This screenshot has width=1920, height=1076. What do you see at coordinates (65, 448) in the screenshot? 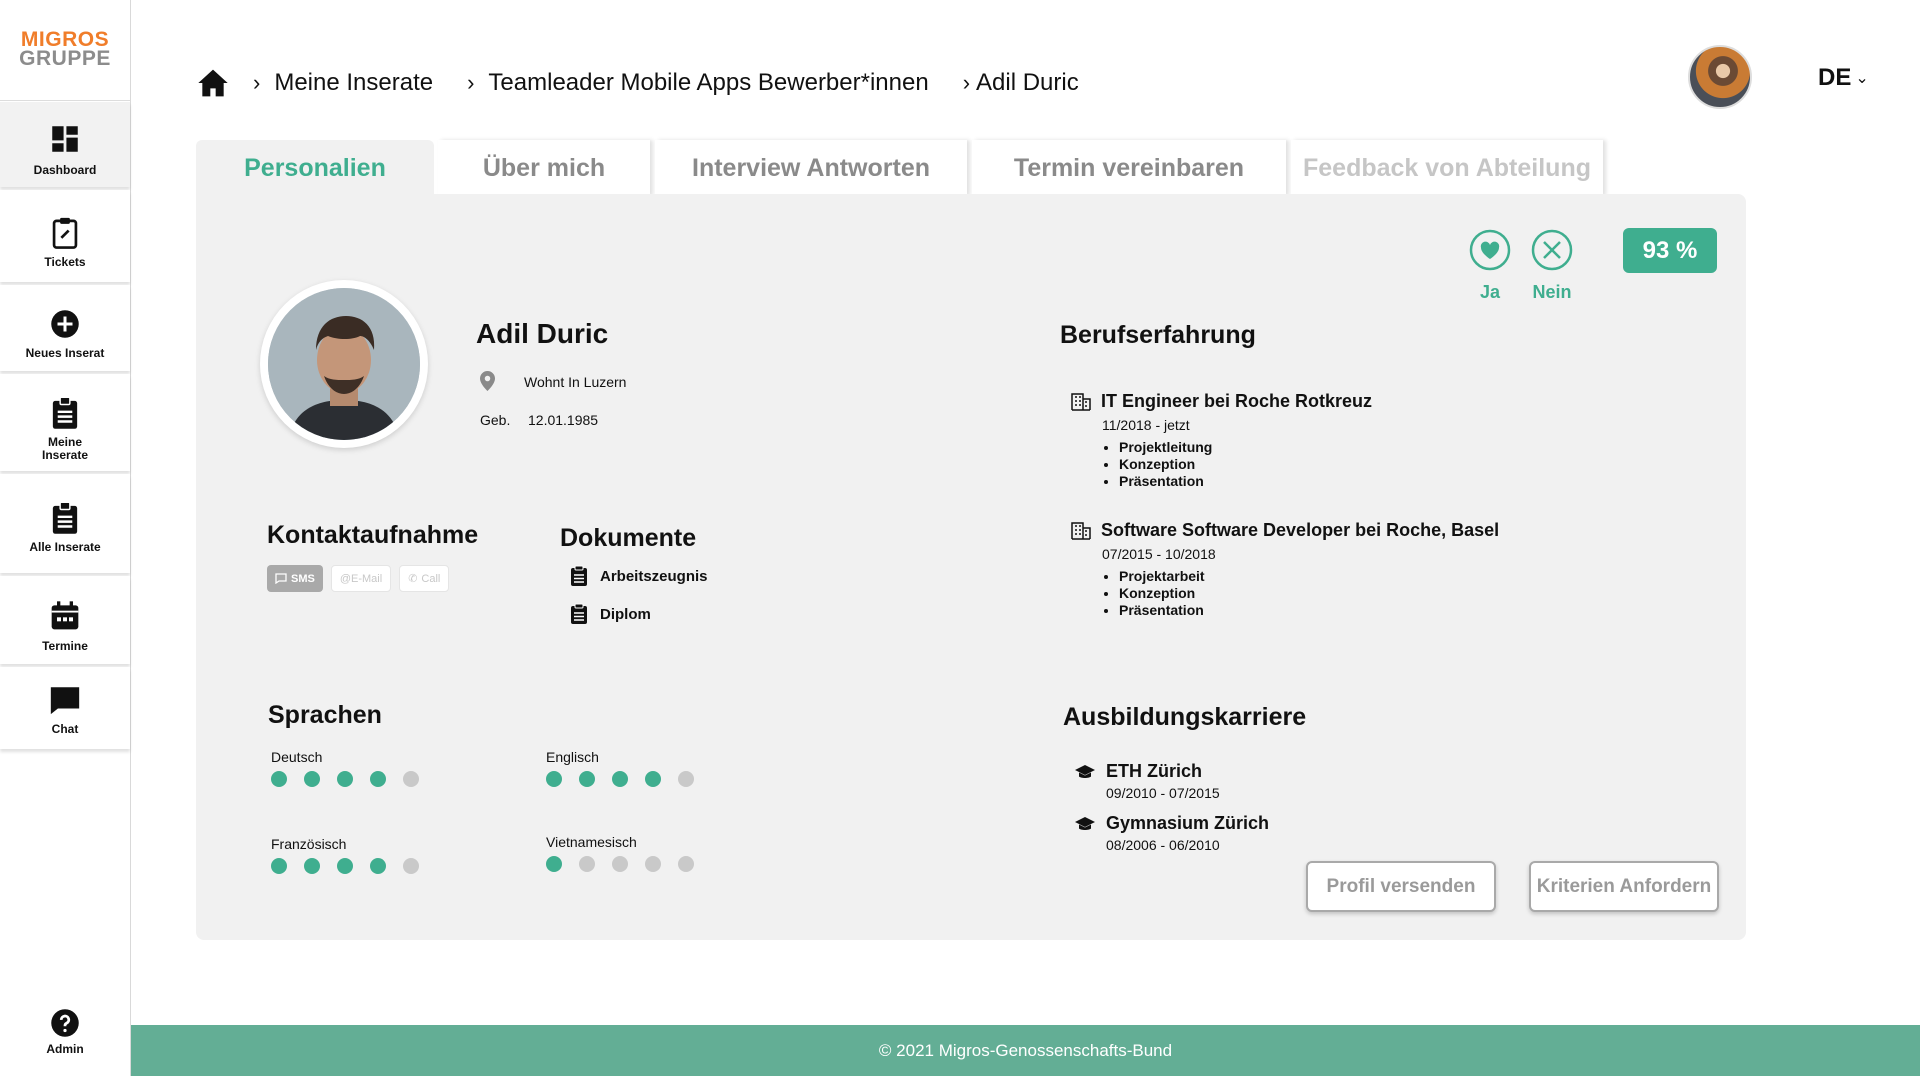
I see `sidebar-item-label: Meine Inserate` at bounding box center [65, 448].